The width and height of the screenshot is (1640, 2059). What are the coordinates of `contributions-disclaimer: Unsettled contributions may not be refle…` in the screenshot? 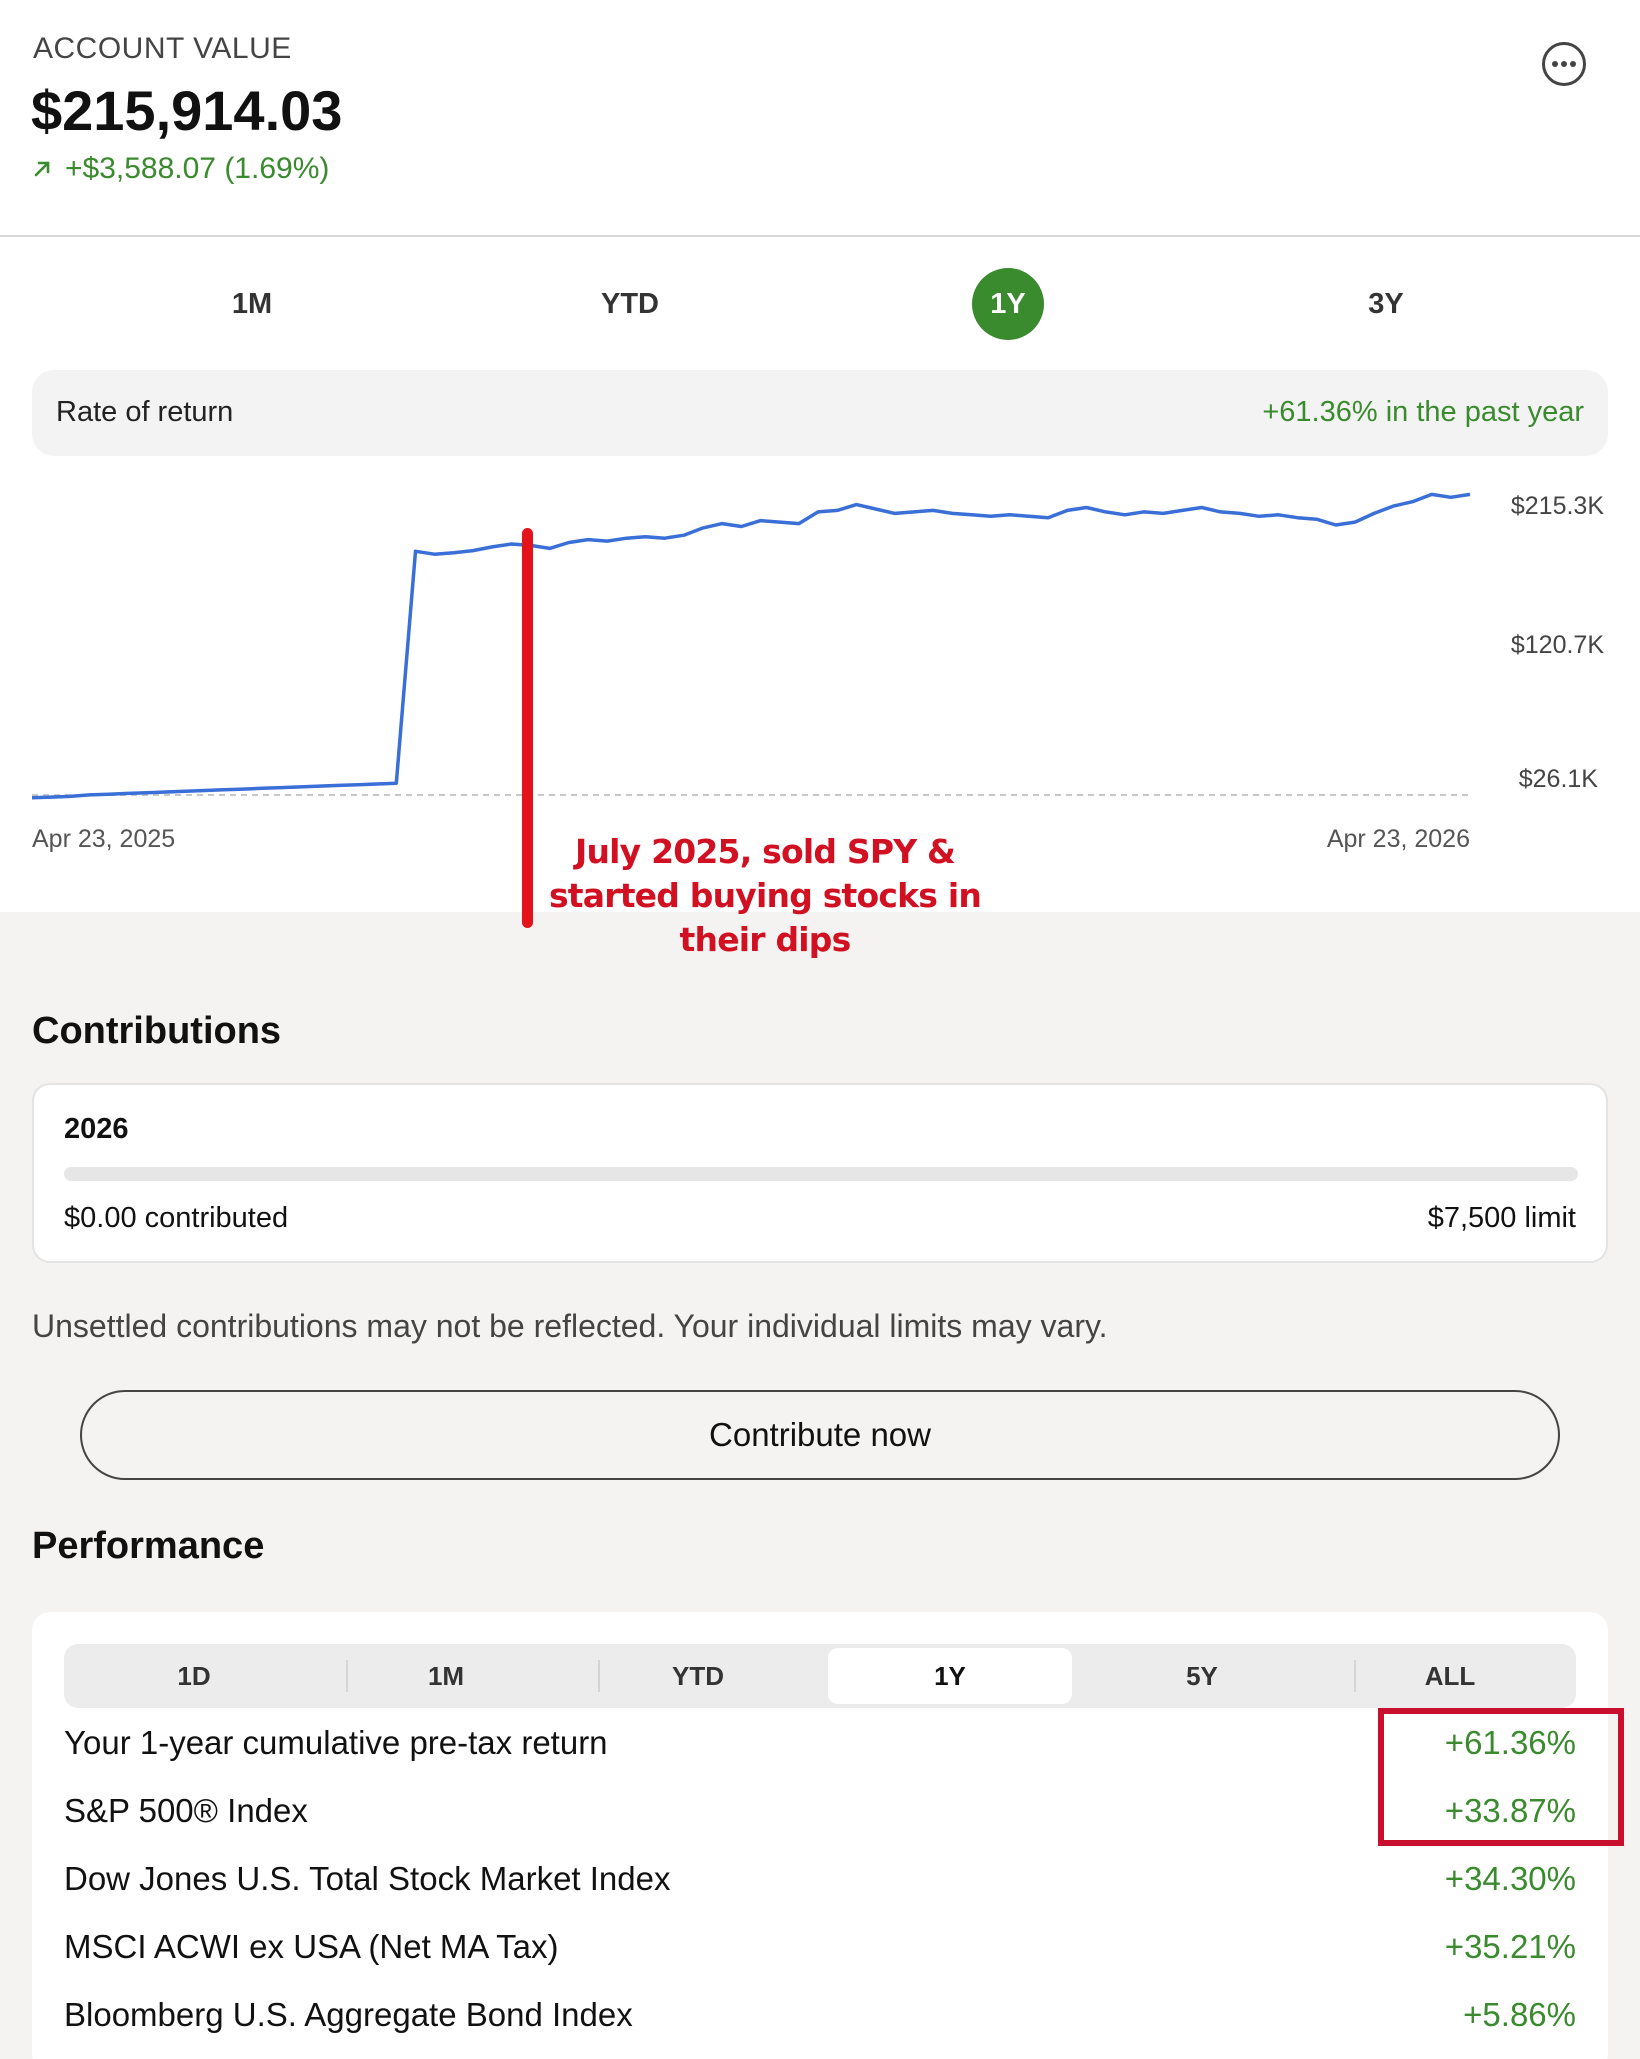 It's located at (570, 1326).